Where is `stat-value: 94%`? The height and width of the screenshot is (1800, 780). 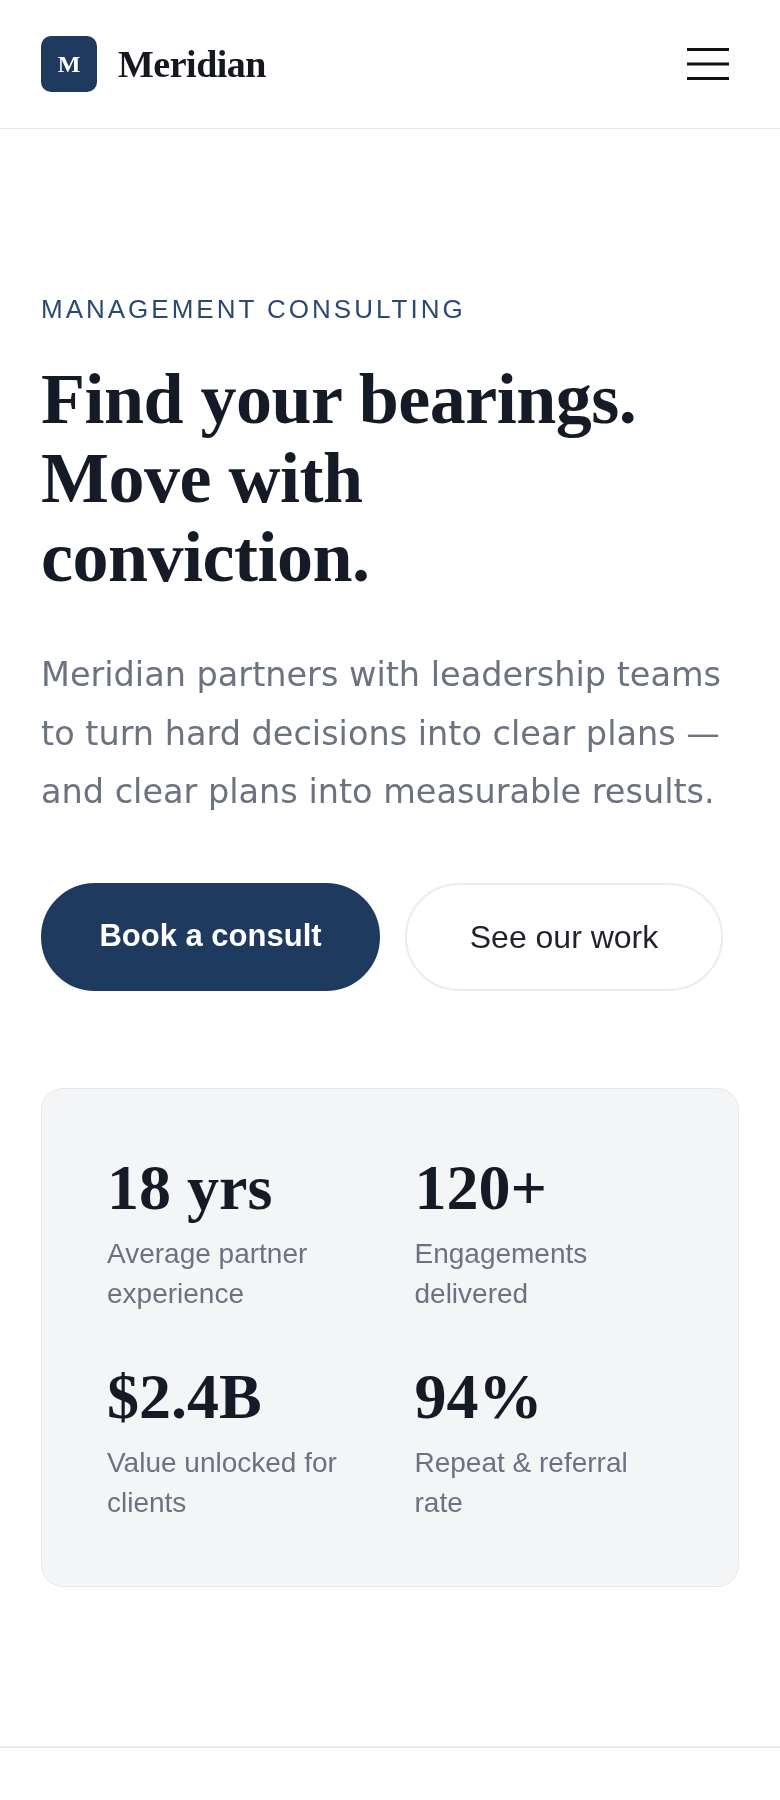 stat-value: 94% is located at coordinates (478, 1396).